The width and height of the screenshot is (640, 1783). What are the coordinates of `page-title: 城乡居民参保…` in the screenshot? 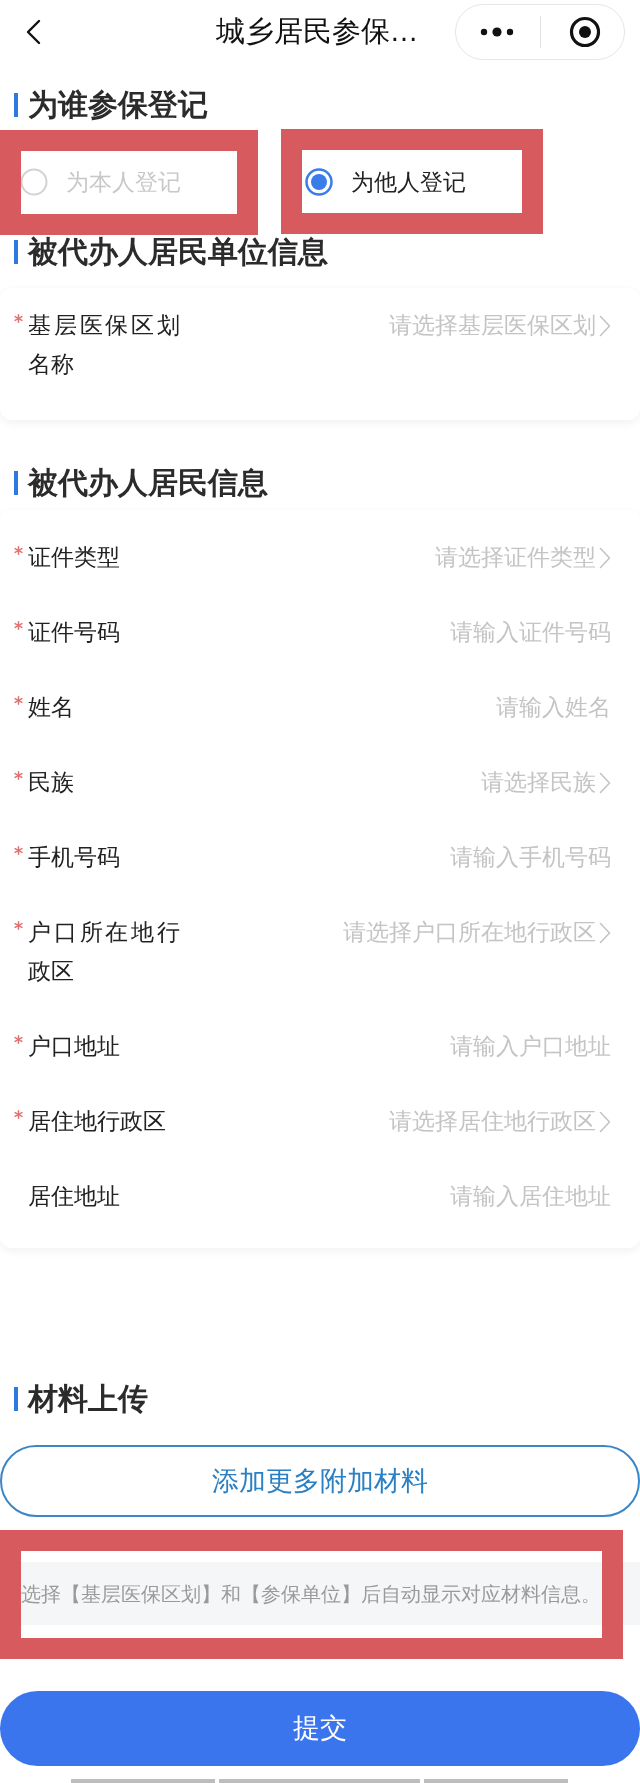 It's located at (317, 32).